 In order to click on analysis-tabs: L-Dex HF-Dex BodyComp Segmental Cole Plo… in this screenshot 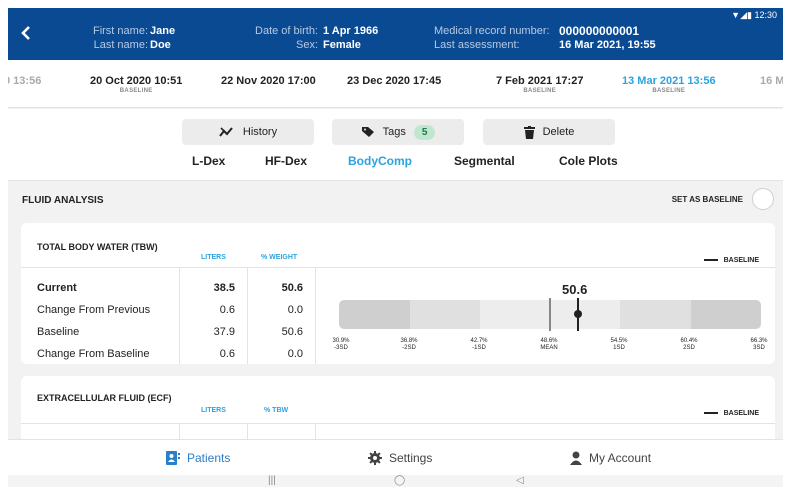, I will do `click(395, 164)`.